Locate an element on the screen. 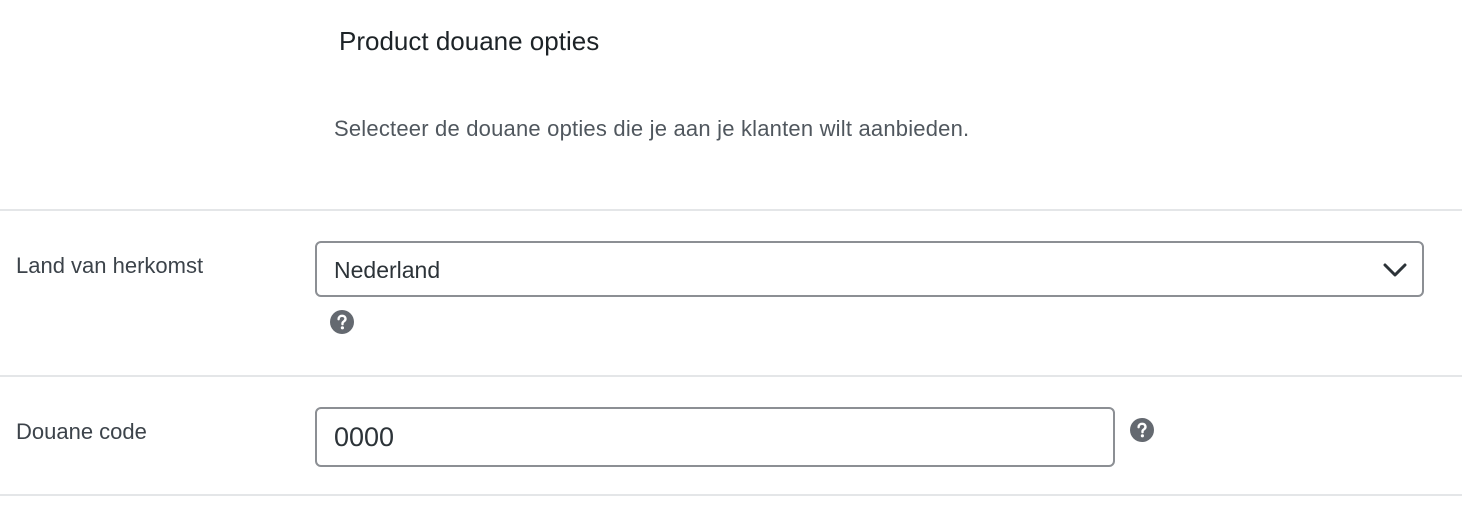  country-of-origin-select: Nederland is located at coordinates (869, 269).